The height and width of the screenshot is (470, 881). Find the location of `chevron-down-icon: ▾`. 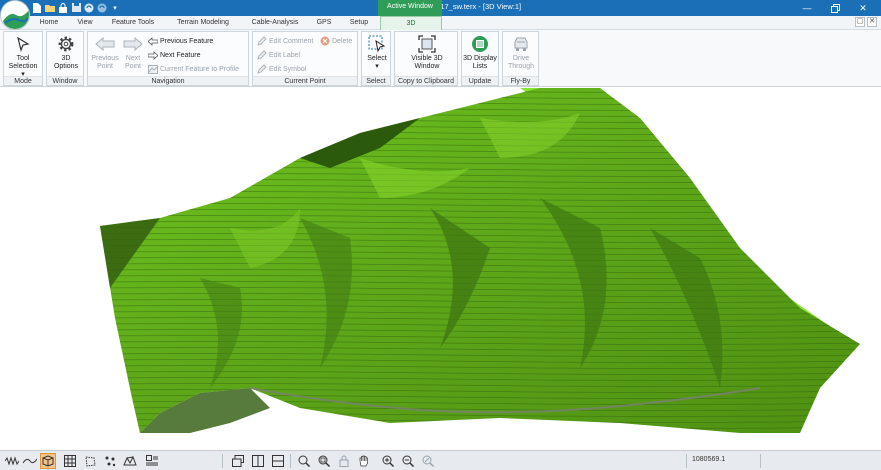

chevron-down-icon: ▾ is located at coordinates (377, 66).